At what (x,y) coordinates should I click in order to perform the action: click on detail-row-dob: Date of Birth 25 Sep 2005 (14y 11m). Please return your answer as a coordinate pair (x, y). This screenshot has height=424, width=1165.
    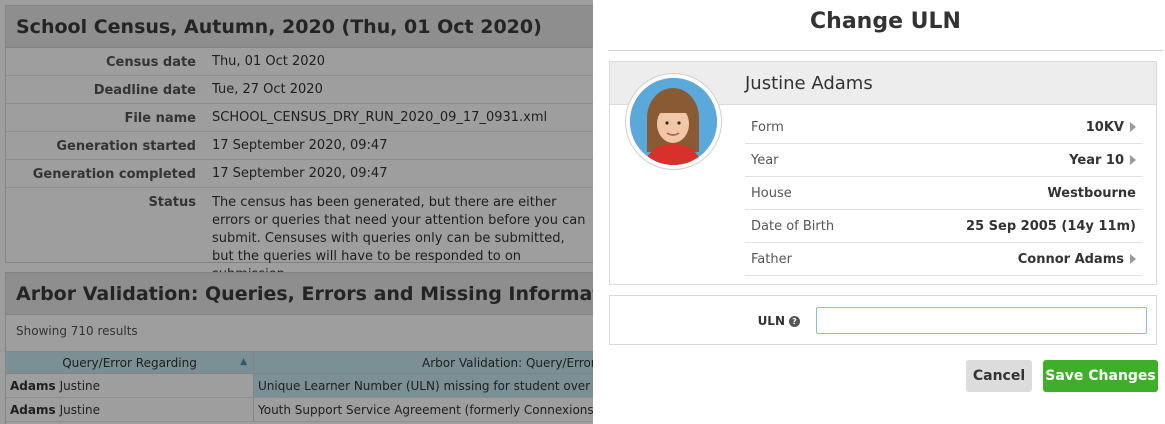
    Looking at the image, I should click on (943, 226).